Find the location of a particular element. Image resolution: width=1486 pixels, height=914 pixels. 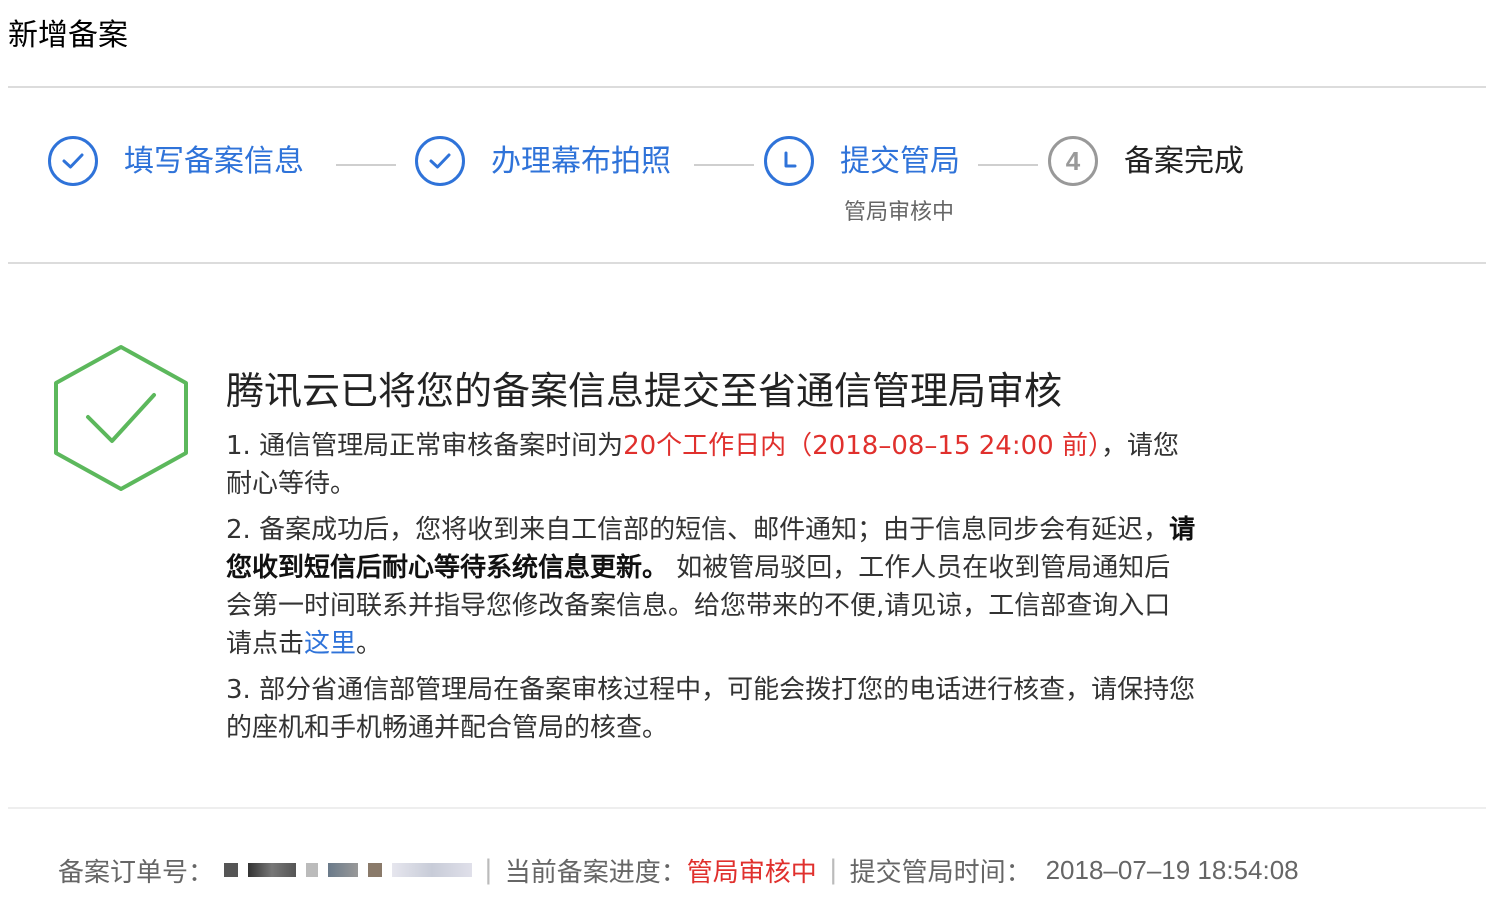

step-3-status: 管局审核中 is located at coordinates (899, 212).